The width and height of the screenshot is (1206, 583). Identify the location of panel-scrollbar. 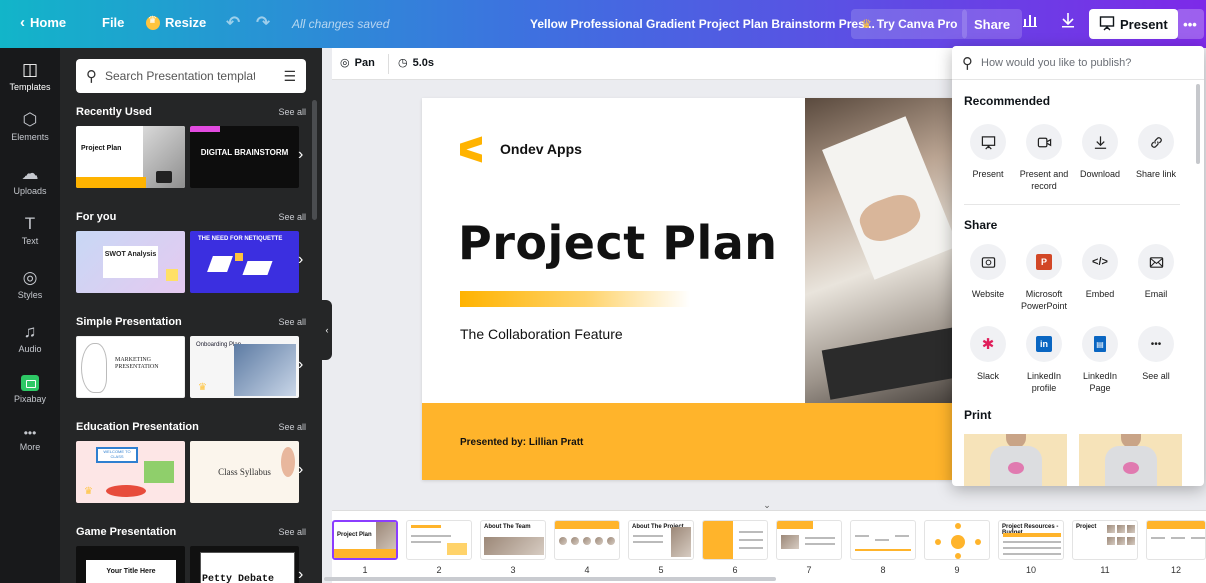
(314, 160).